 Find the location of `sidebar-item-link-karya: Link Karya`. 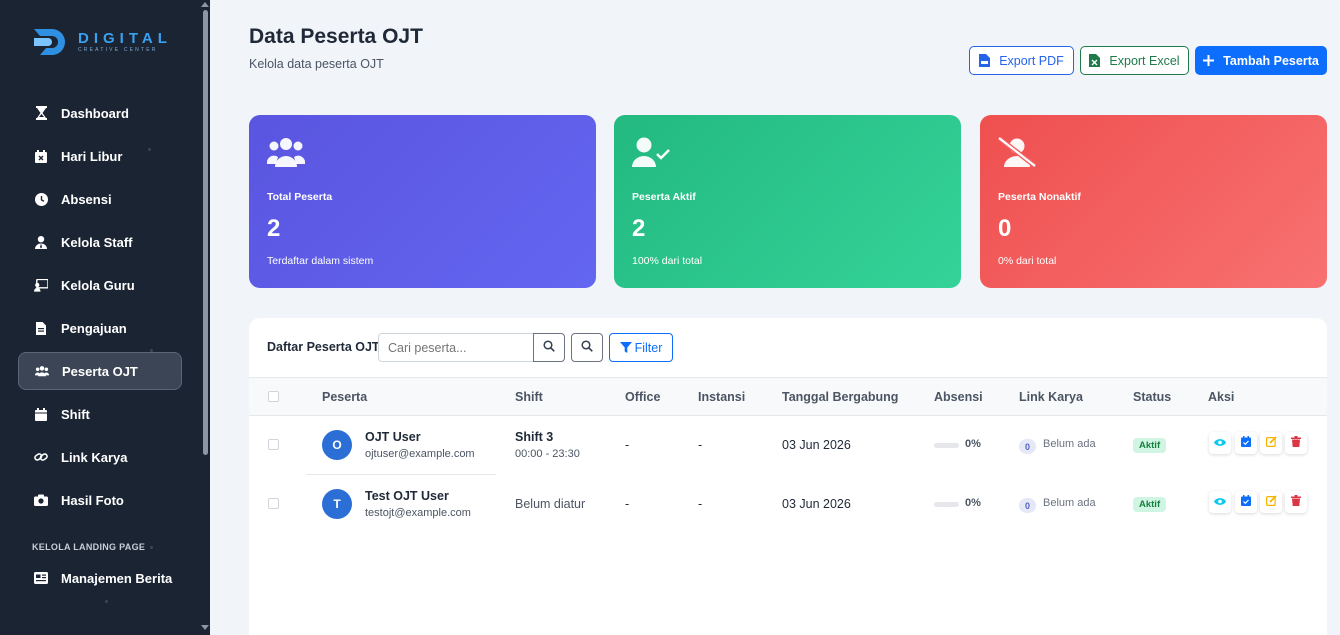

sidebar-item-link-karya: Link Karya is located at coordinates (100, 457).